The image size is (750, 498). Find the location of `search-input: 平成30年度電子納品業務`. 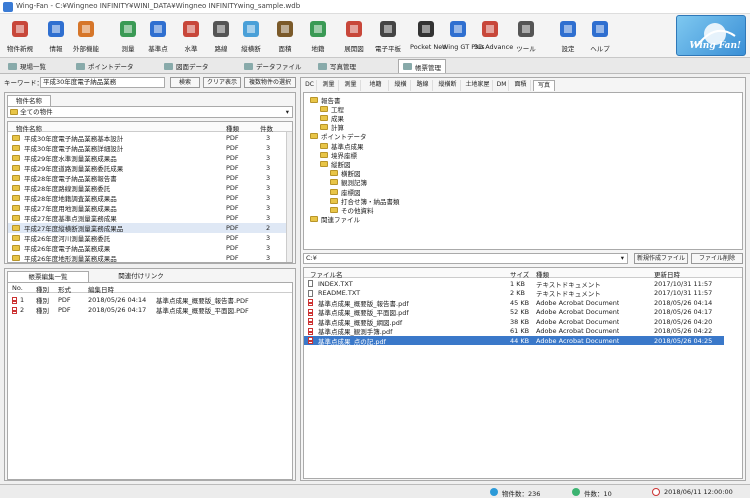

search-input: 平成30年度電子納品業務 is located at coordinates (102, 82).